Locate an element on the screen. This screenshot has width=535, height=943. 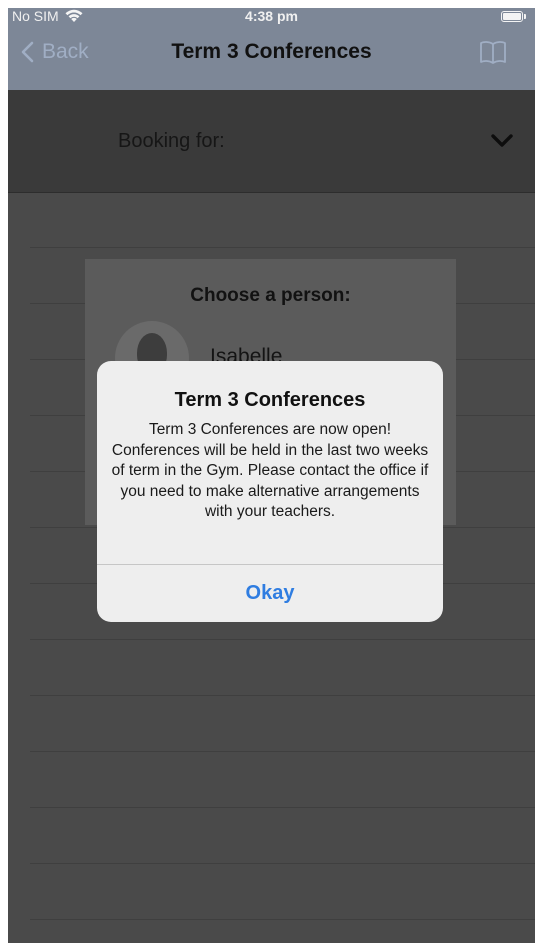
top-bar: No SIM 4:38 pm Back Term 3 Conferences is located at coordinates (271, 49).